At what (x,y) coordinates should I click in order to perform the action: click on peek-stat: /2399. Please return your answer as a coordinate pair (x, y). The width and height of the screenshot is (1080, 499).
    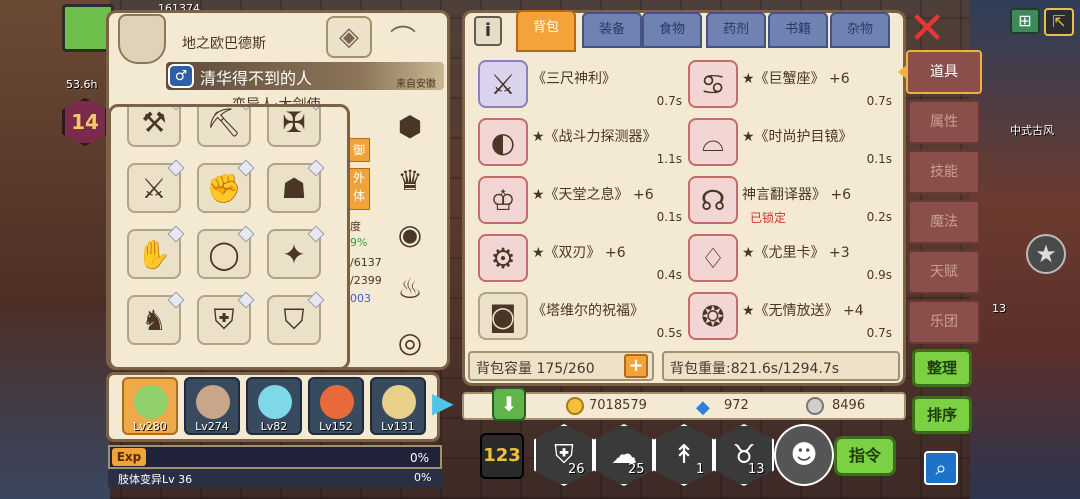
    Looking at the image, I should click on (366, 280).